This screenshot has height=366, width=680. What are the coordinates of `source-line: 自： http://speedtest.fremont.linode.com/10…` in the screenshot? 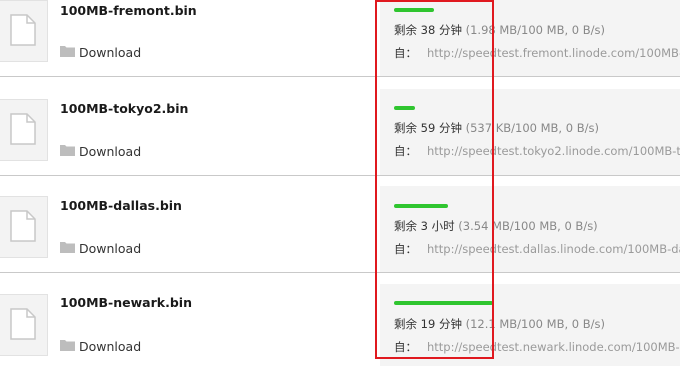 It's located at (537, 53).